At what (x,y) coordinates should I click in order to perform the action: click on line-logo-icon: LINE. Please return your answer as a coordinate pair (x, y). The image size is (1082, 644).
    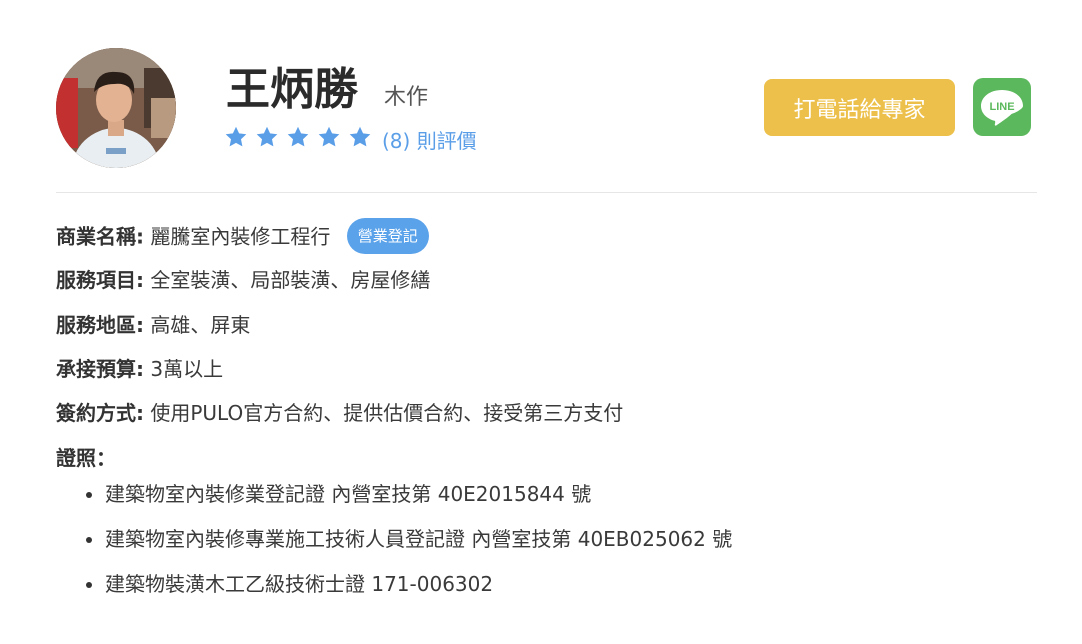
    Looking at the image, I should click on (1002, 108).